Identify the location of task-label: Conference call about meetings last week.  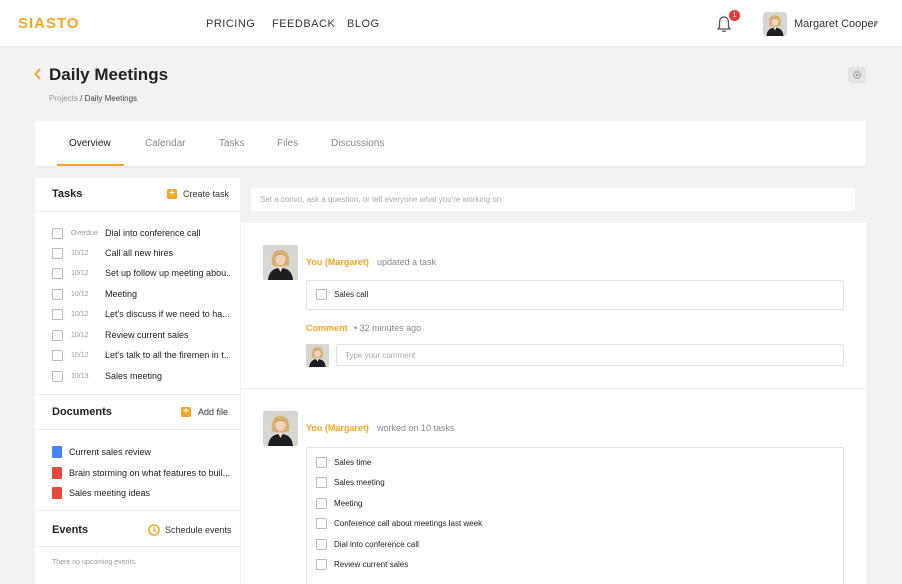
(408, 523).